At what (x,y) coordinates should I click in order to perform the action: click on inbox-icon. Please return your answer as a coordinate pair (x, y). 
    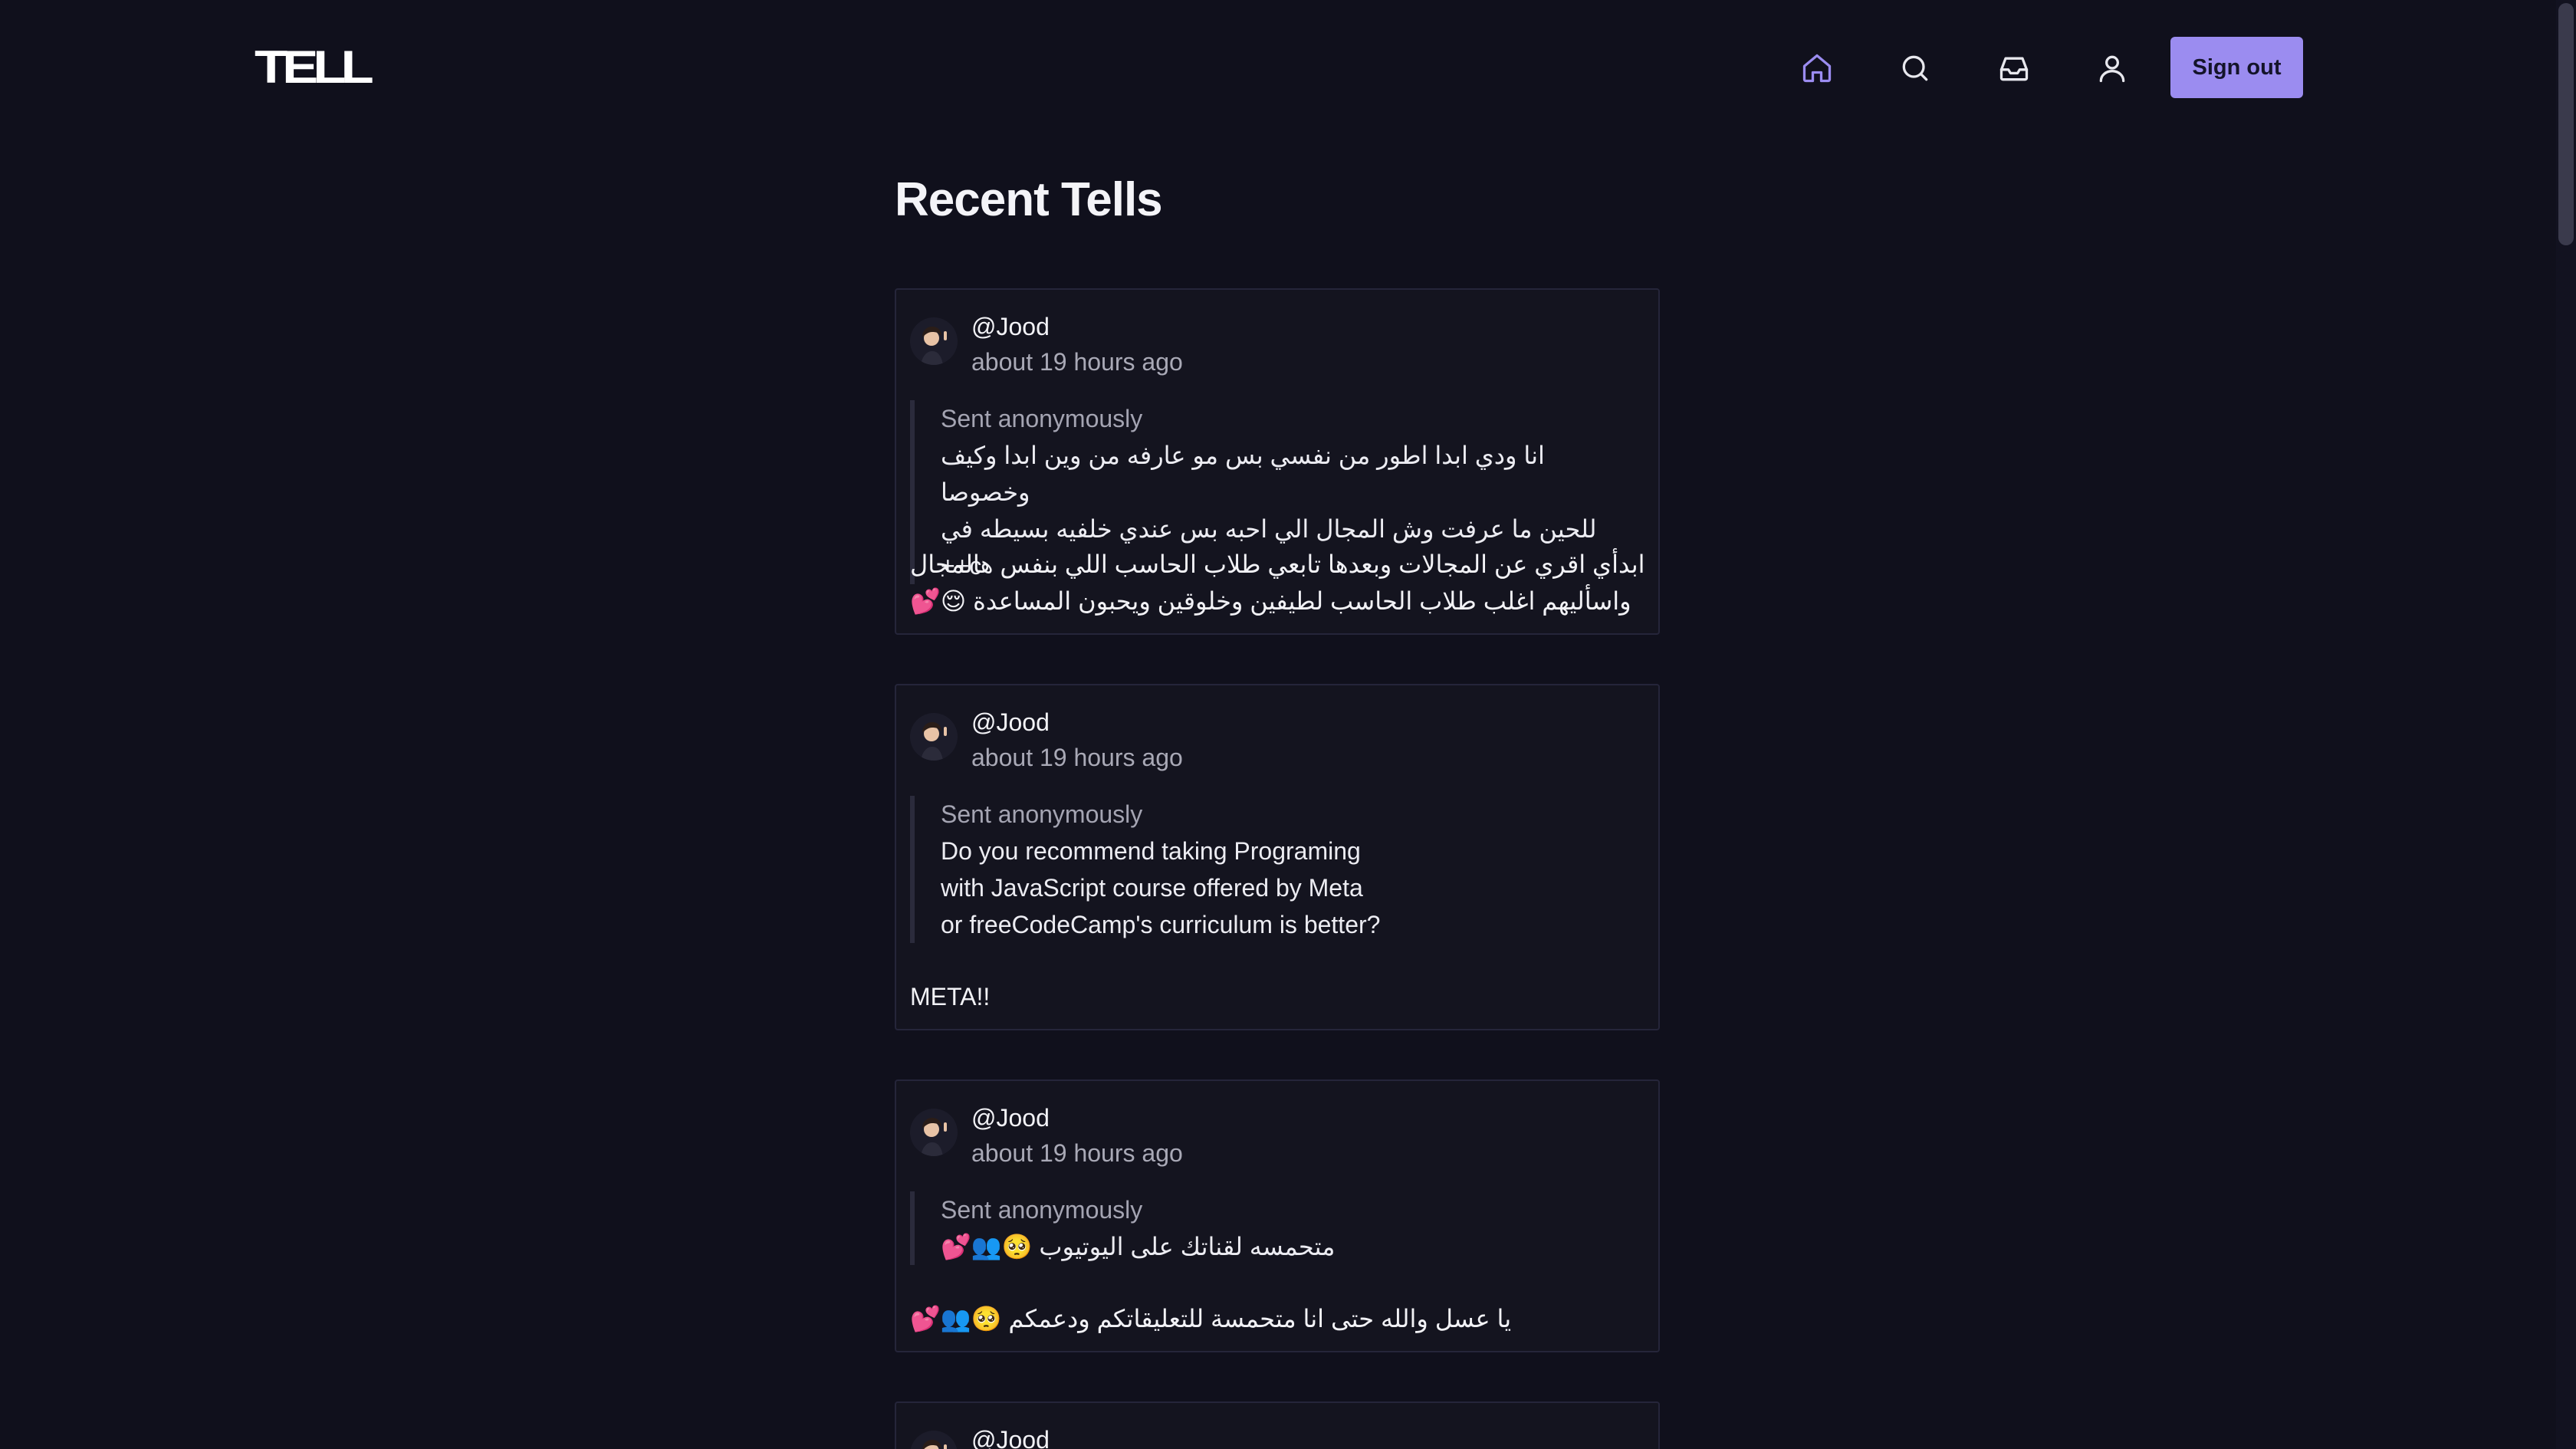
    Looking at the image, I should click on (2014, 68).